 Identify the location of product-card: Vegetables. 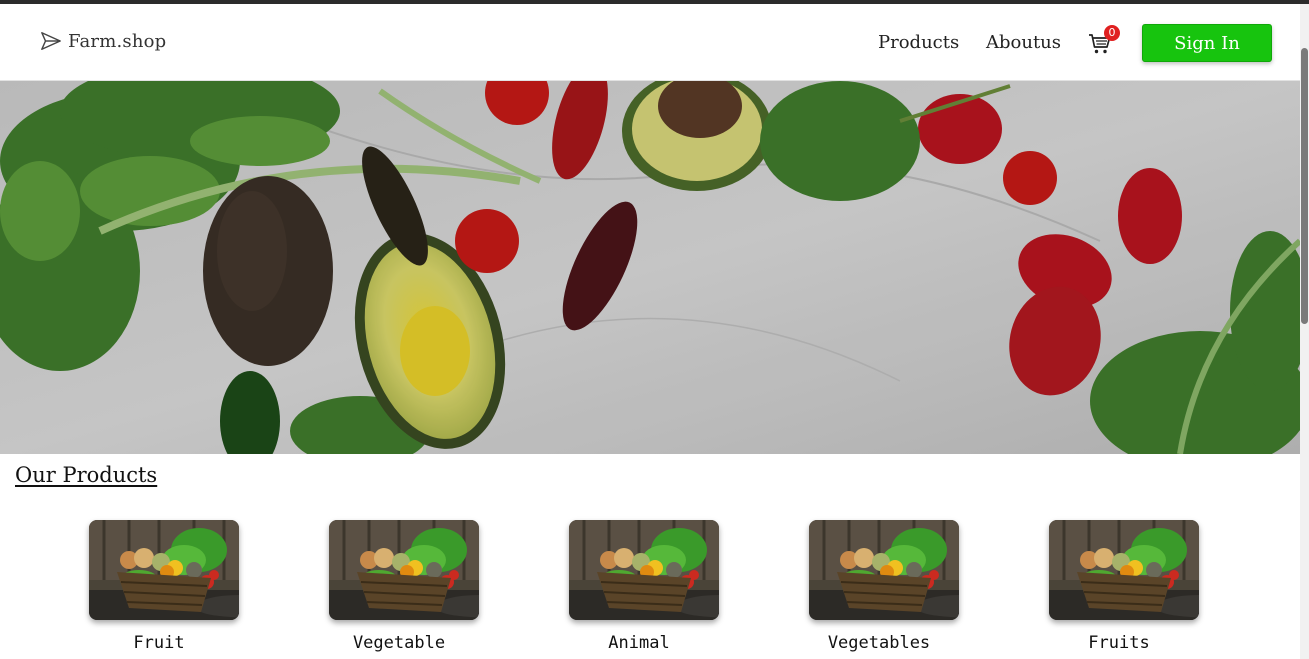
(884, 586).